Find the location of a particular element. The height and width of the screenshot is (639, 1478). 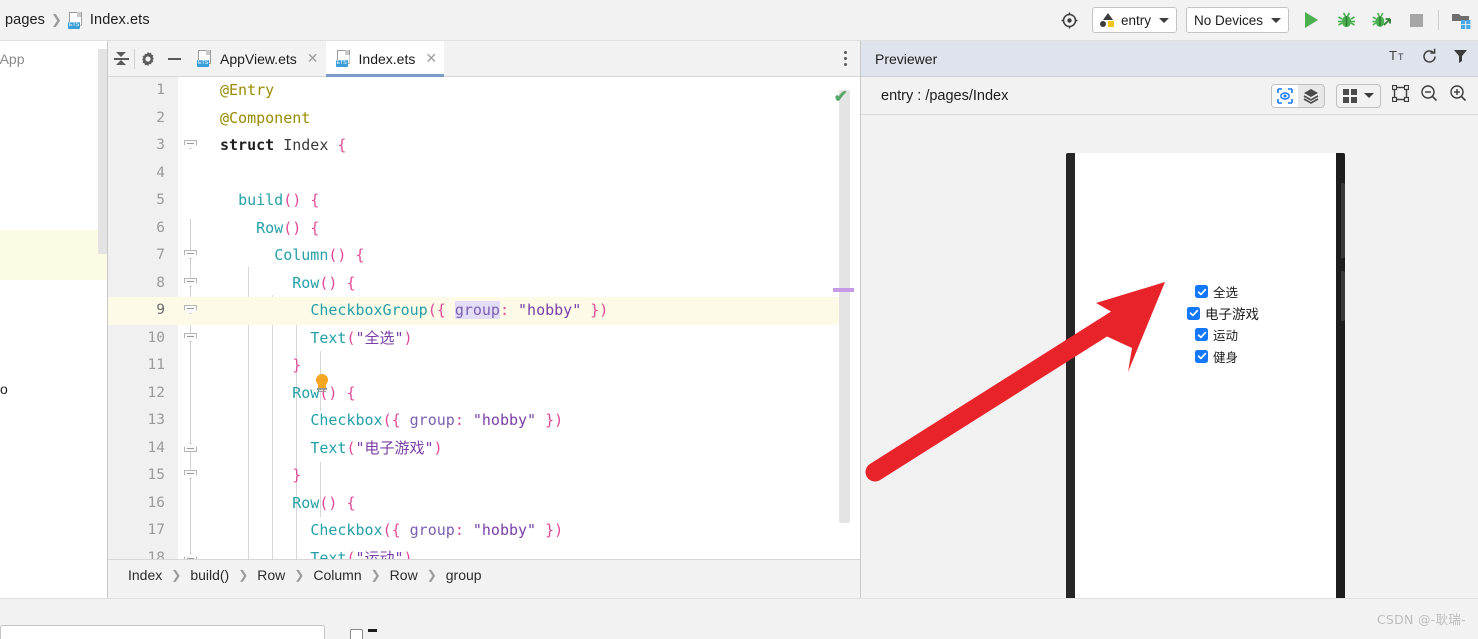

minimize-panel-button is located at coordinates (174, 59).